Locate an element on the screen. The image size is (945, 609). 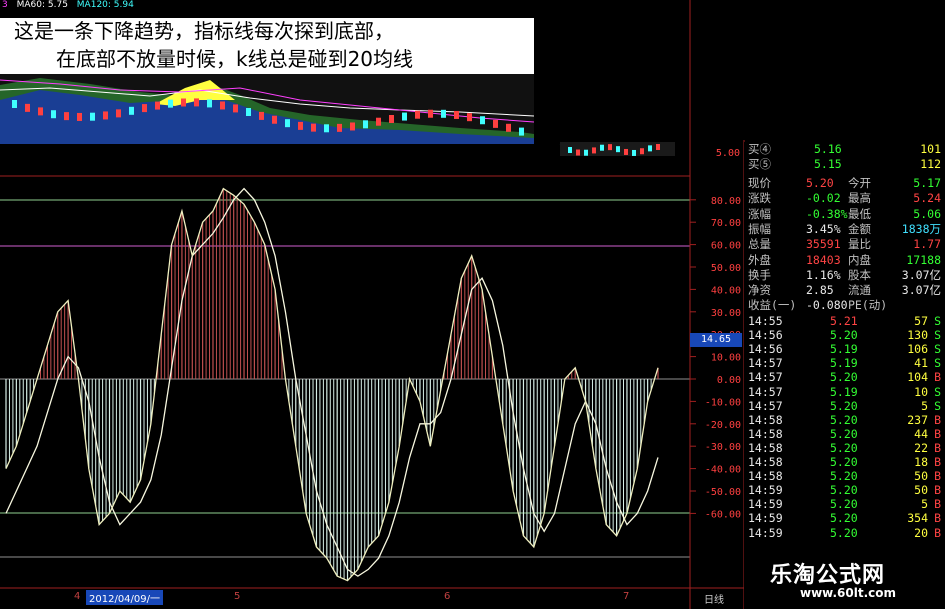
stat-label: 最低 is located at coordinates (859, 213).